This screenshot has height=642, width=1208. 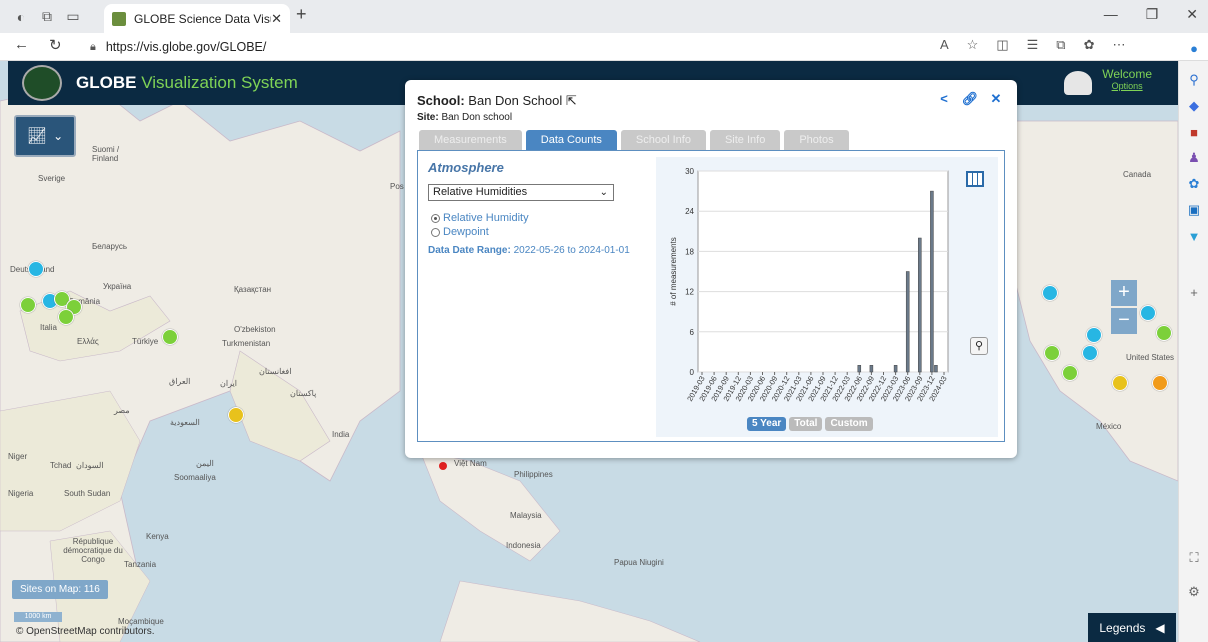 I want to click on read-aloud-icon: A, so click(x=944, y=45).